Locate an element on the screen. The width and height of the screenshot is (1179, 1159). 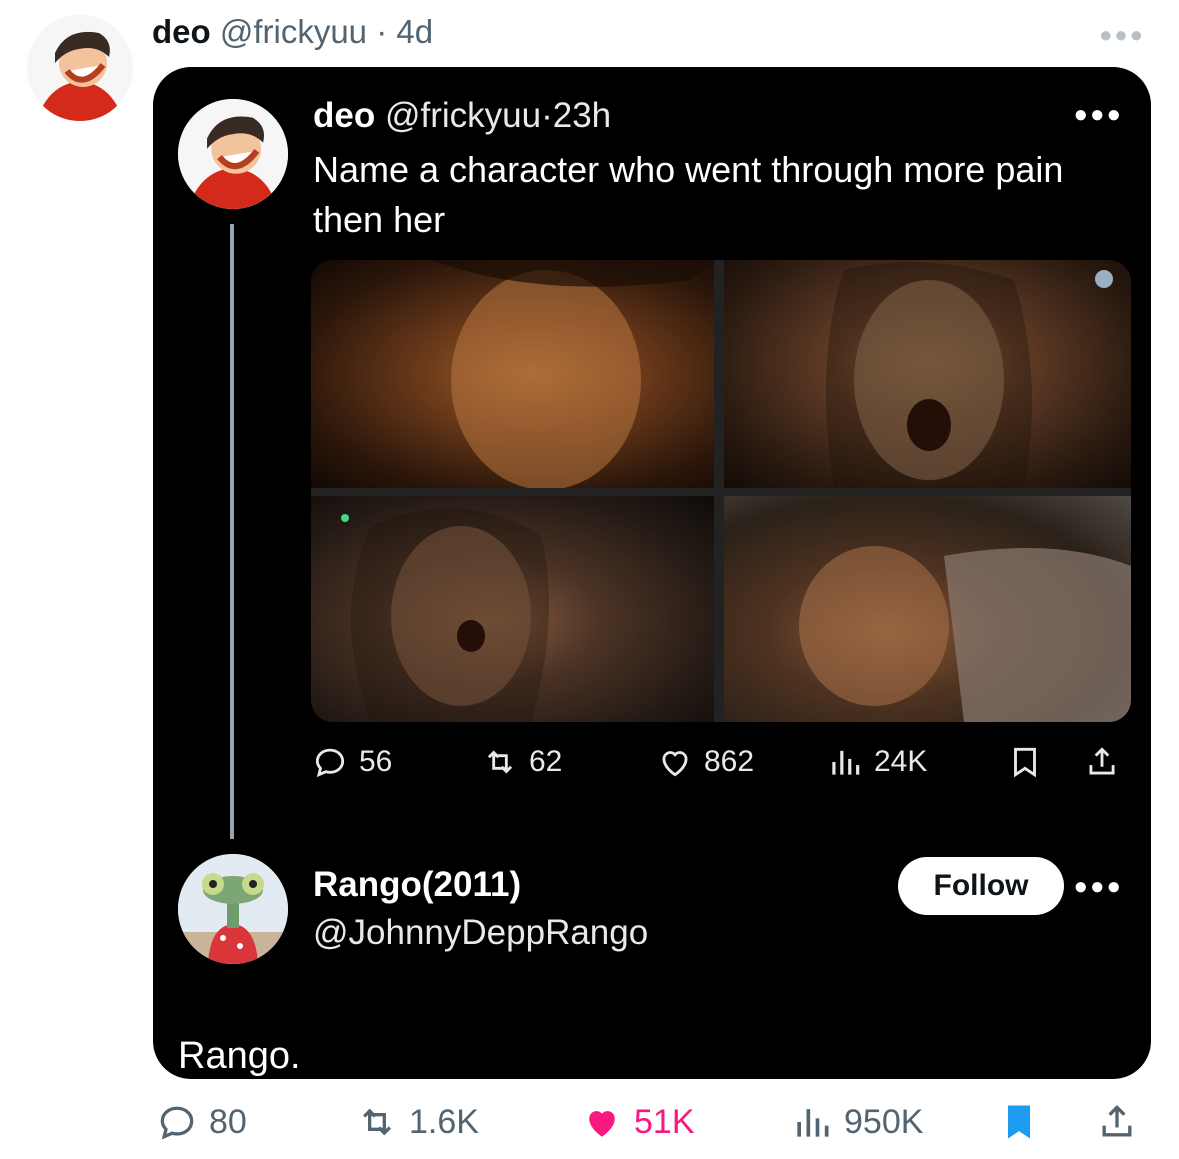
reply-text: Rango. is located at coordinates (239, 1056).